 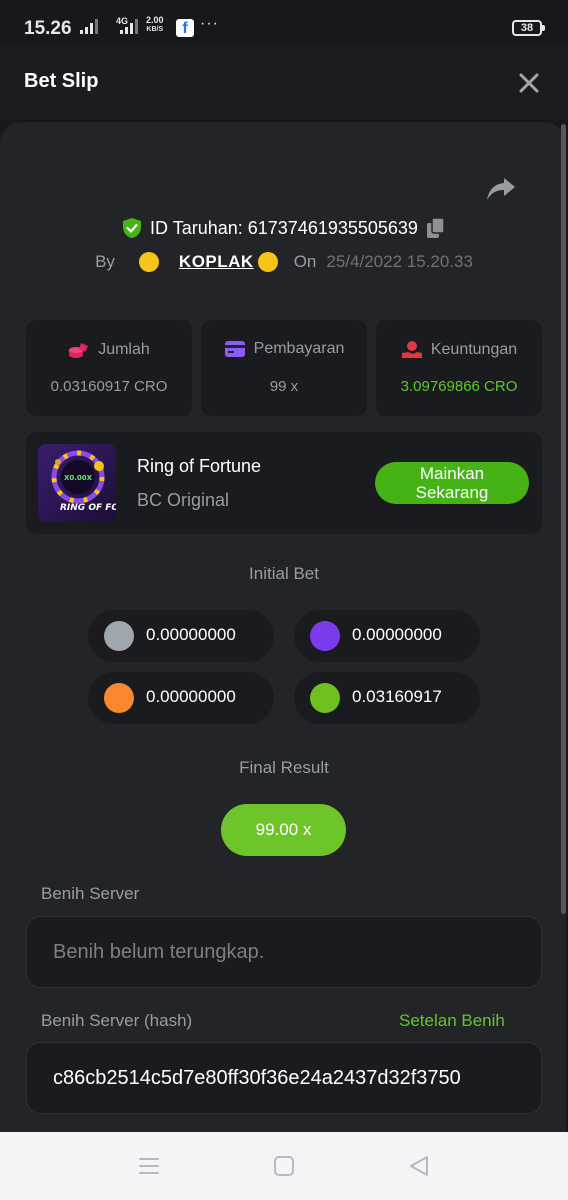 I want to click on game-thumbnail: X0.00X RING OF FORTUNE, so click(x=77, y=483).